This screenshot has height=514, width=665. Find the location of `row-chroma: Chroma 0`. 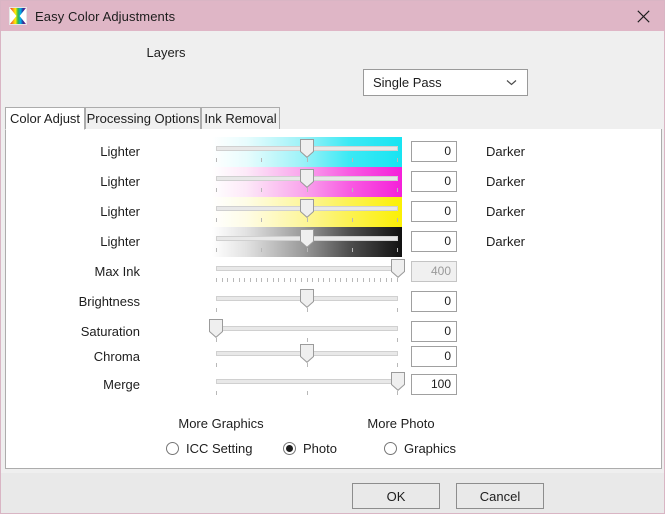

row-chroma: Chroma 0 is located at coordinates (333, 357).